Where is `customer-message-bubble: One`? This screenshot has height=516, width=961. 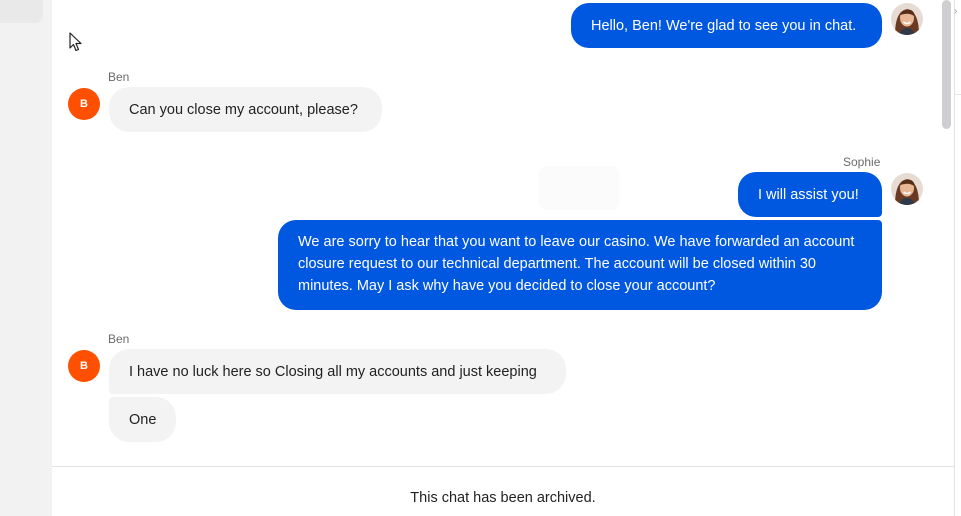 customer-message-bubble: One is located at coordinates (142, 419).